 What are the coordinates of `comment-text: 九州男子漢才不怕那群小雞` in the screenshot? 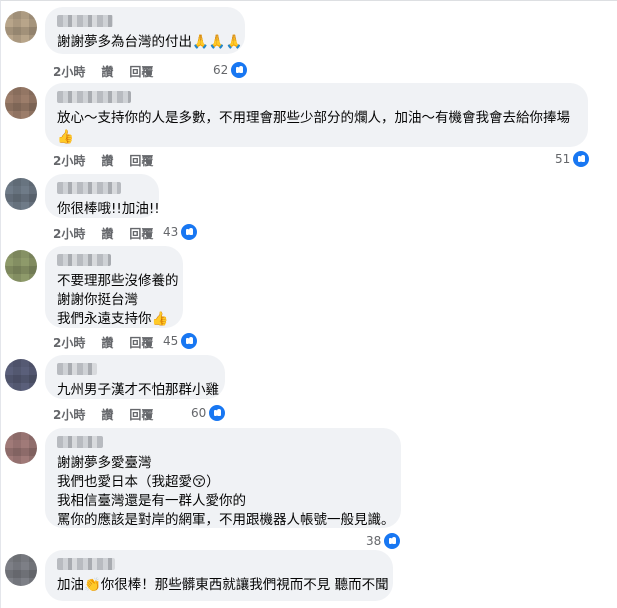 It's located at (138, 390).